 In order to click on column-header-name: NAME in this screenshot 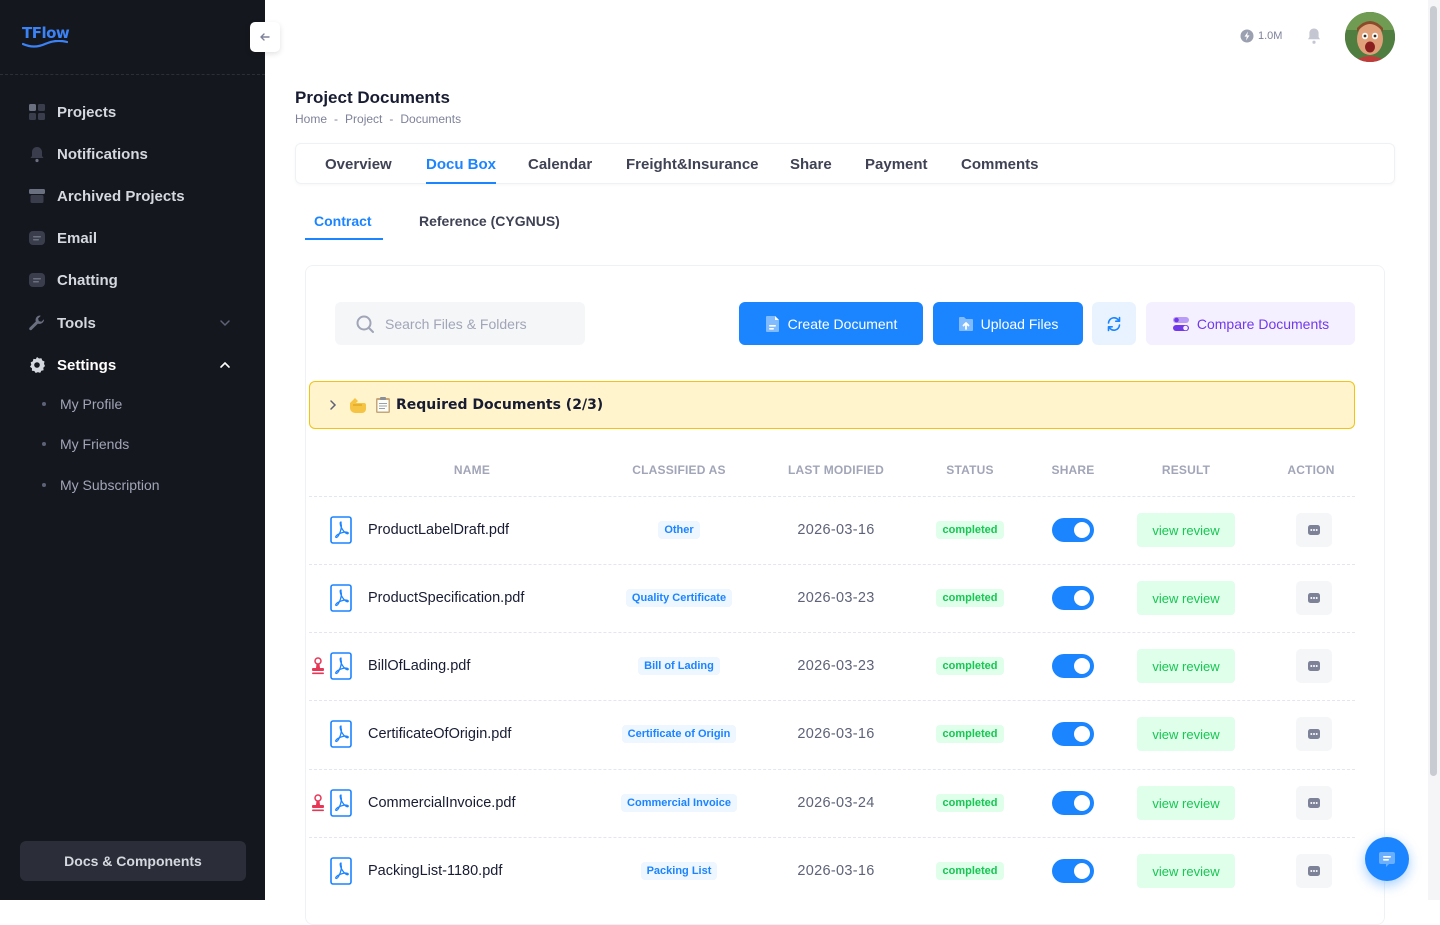, I will do `click(472, 470)`.